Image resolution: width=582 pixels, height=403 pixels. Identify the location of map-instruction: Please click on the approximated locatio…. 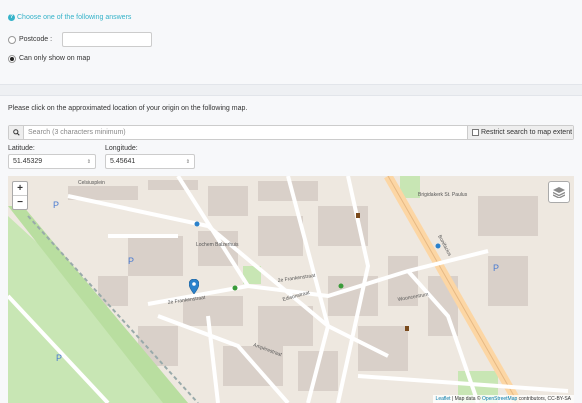
(128, 108).